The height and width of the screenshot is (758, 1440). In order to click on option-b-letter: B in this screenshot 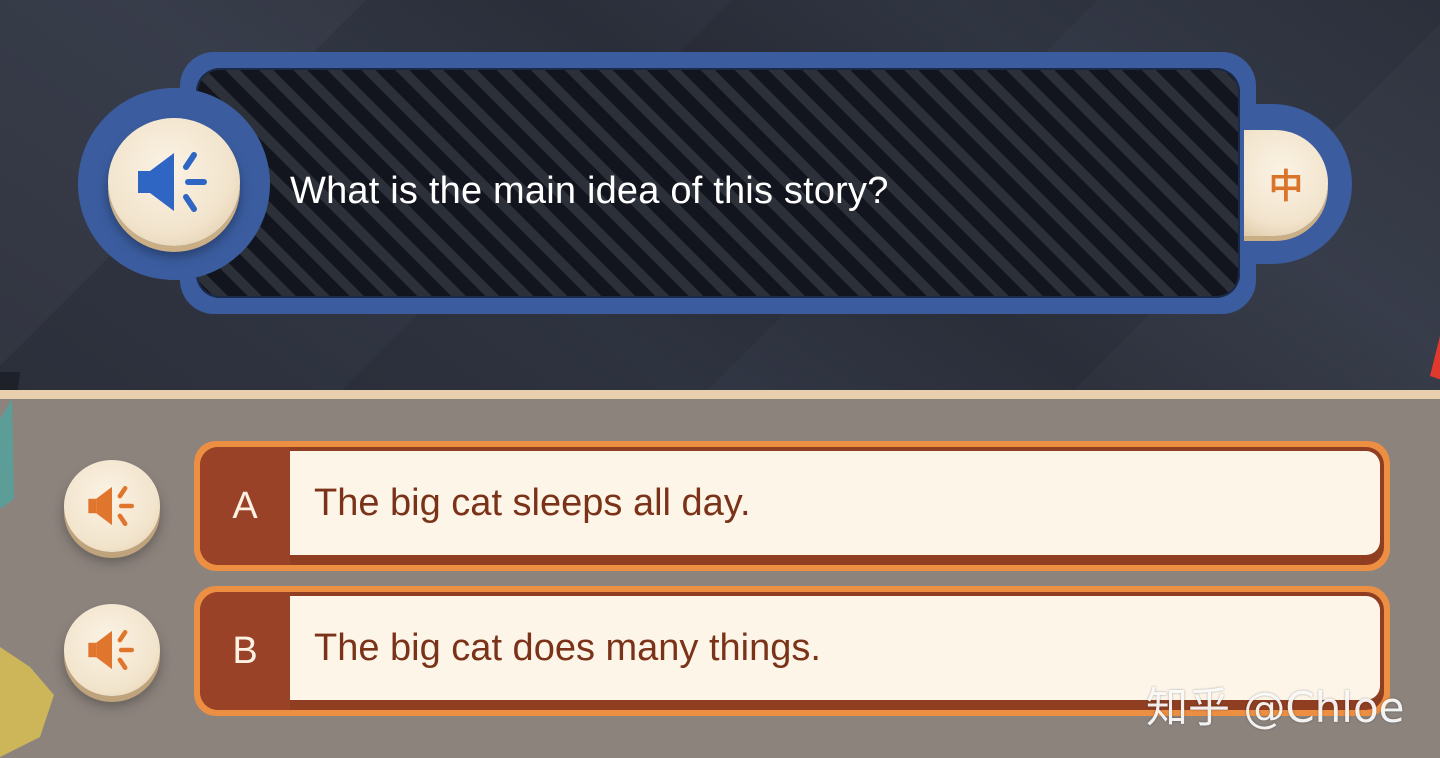, I will do `click(245, 650)`.